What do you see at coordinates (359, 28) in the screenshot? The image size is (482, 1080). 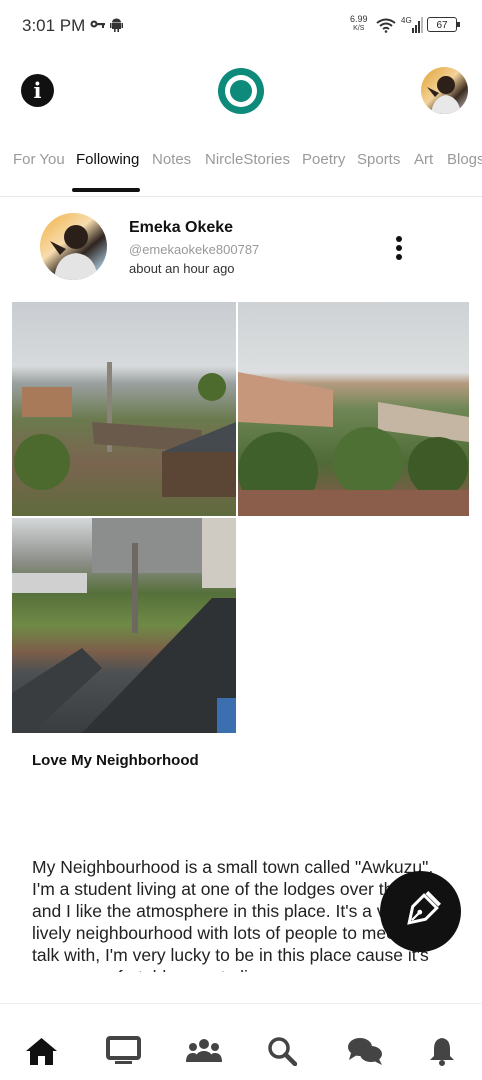 I see `net-speed-unit: K/S` at bounding box center [359, 28].